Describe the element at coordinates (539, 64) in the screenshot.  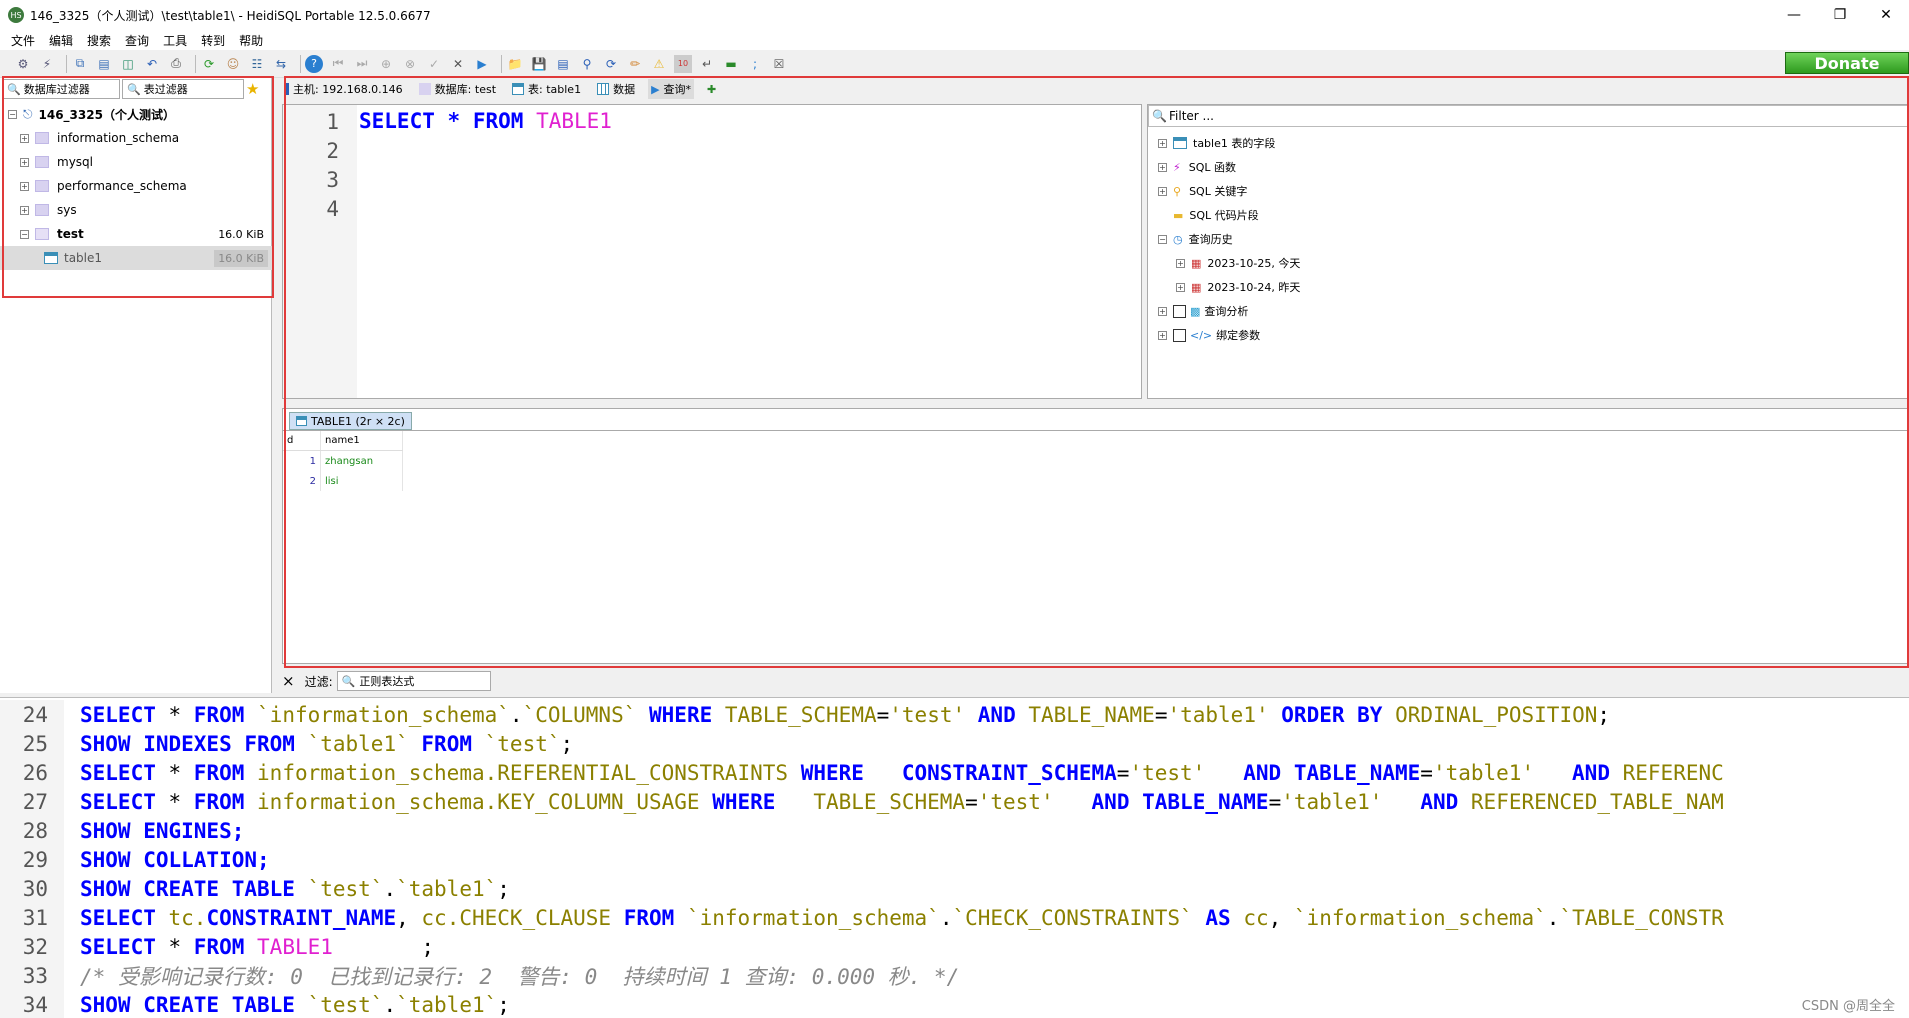
I see `save-icon: 💾` at that location.